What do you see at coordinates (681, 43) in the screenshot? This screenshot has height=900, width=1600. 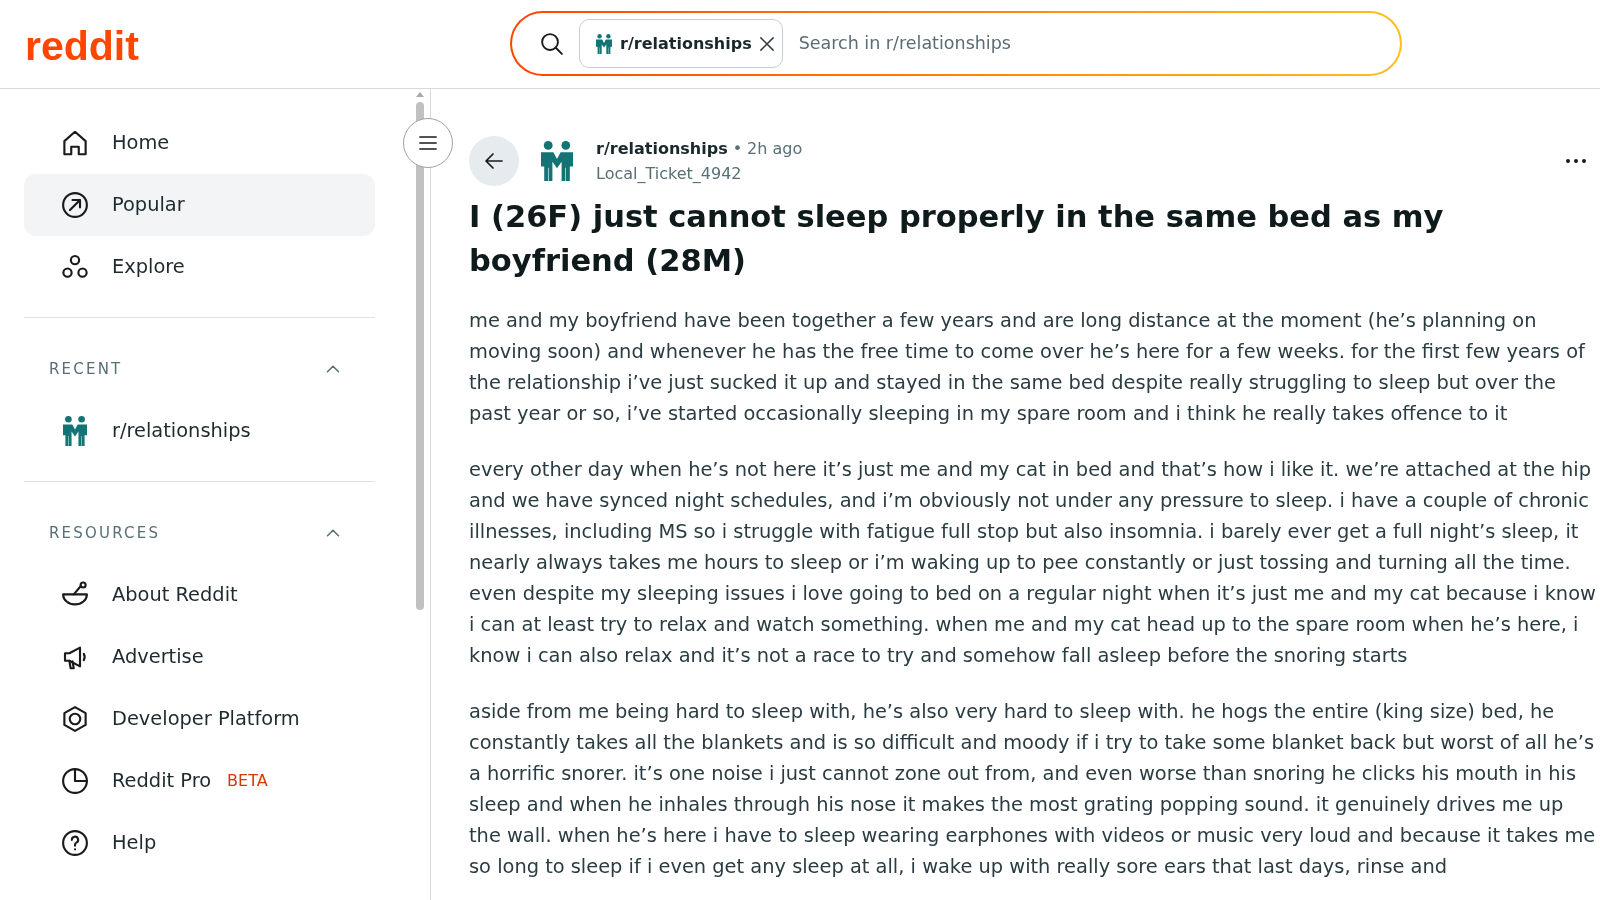 I see `subreddit-chip: r/relationships` at bounding box center [681, 43].